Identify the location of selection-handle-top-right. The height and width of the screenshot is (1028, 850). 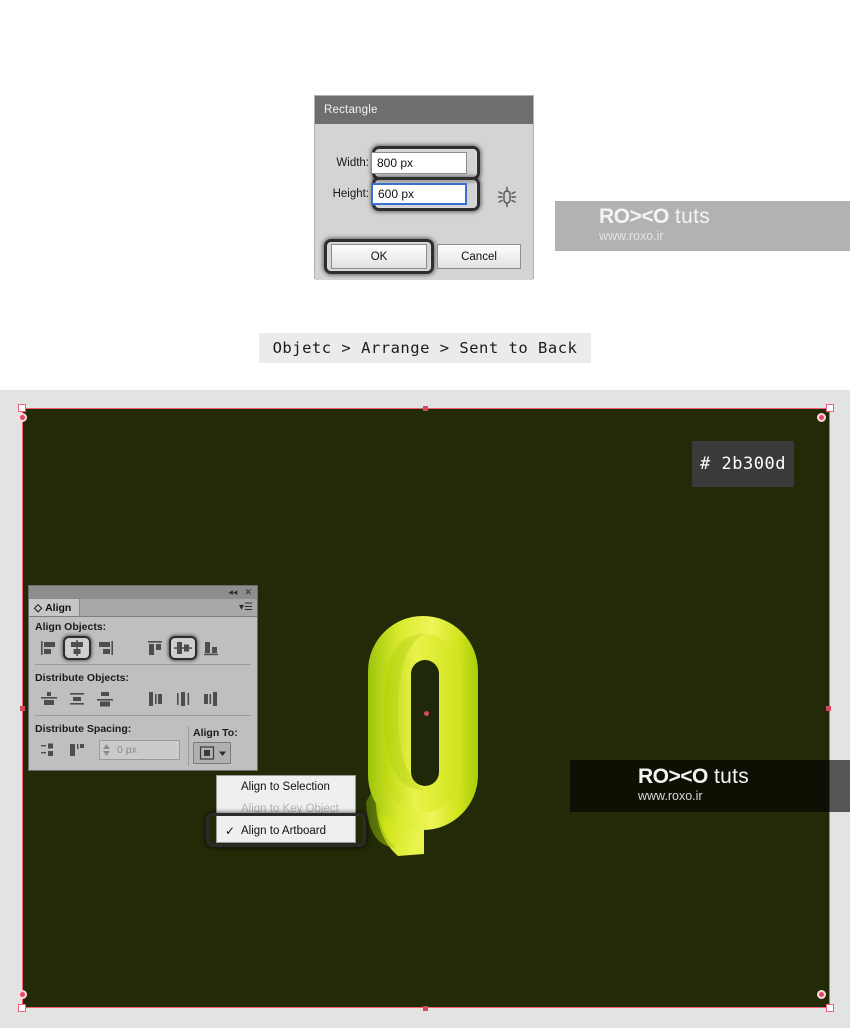
(830, 408).